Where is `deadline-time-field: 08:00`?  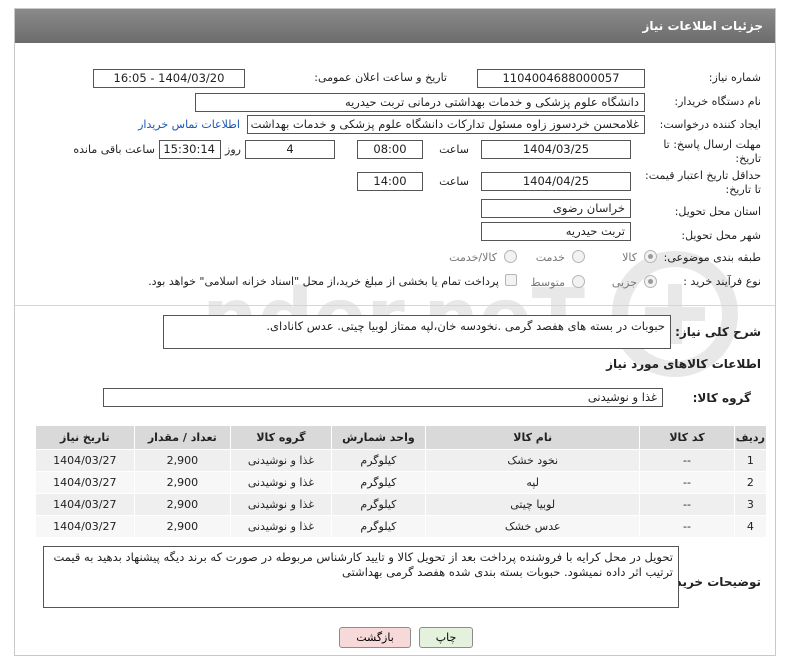
deadline-time-field: 08:00 is located at coordinates (390, 149).